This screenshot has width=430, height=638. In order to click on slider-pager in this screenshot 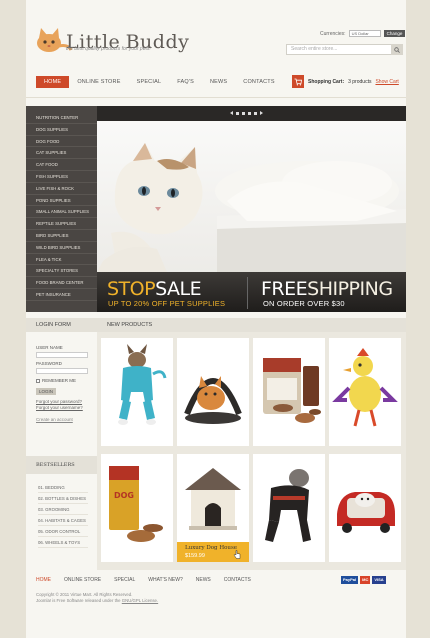, I will do `click(246, 113)`.